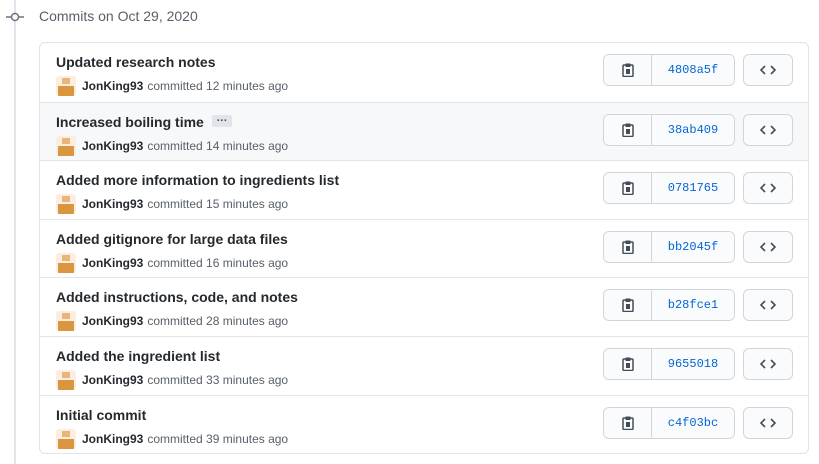  I want to click on commit-meta: JonKing93 committed 16 minutes ago, so click(172, 262).